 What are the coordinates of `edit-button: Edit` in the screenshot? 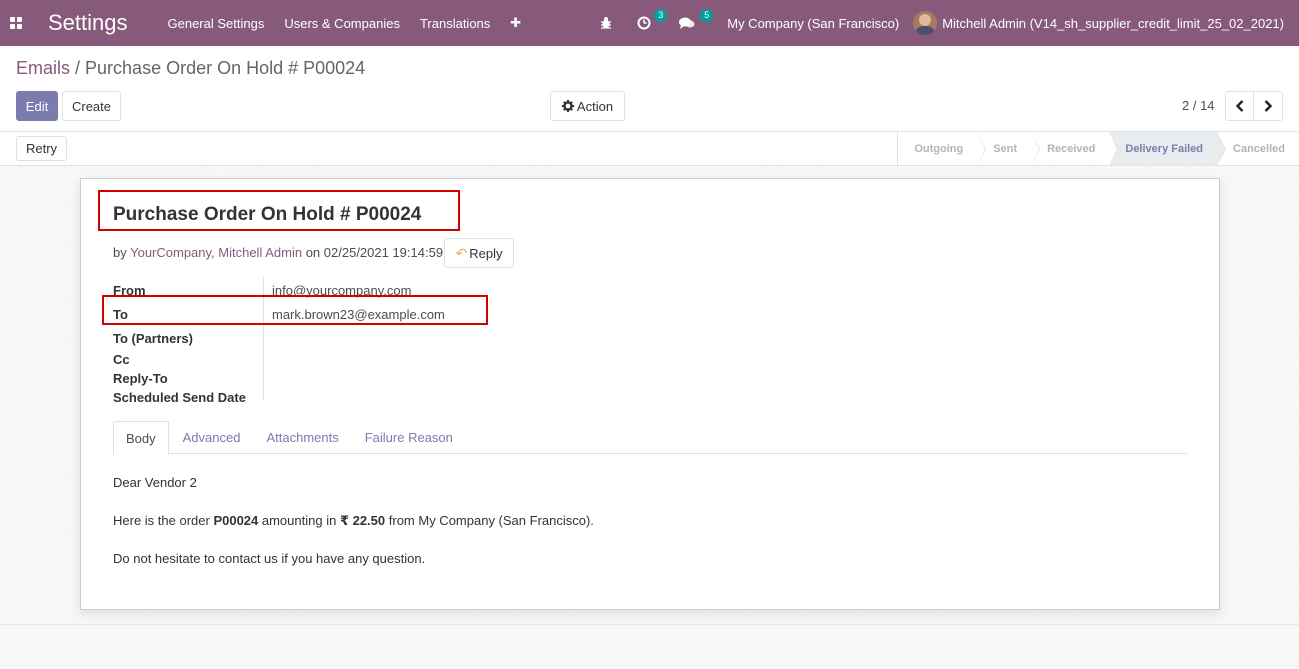 It's located at (37, 106).